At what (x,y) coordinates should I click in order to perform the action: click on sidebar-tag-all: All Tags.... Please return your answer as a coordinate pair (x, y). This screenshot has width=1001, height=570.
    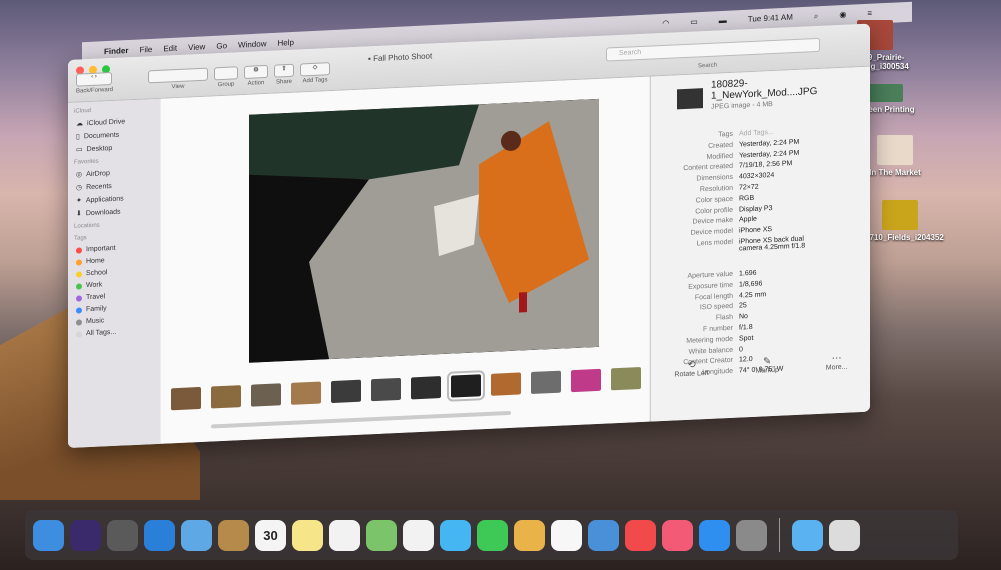
    Looking at the image, I should click on (118, 332).